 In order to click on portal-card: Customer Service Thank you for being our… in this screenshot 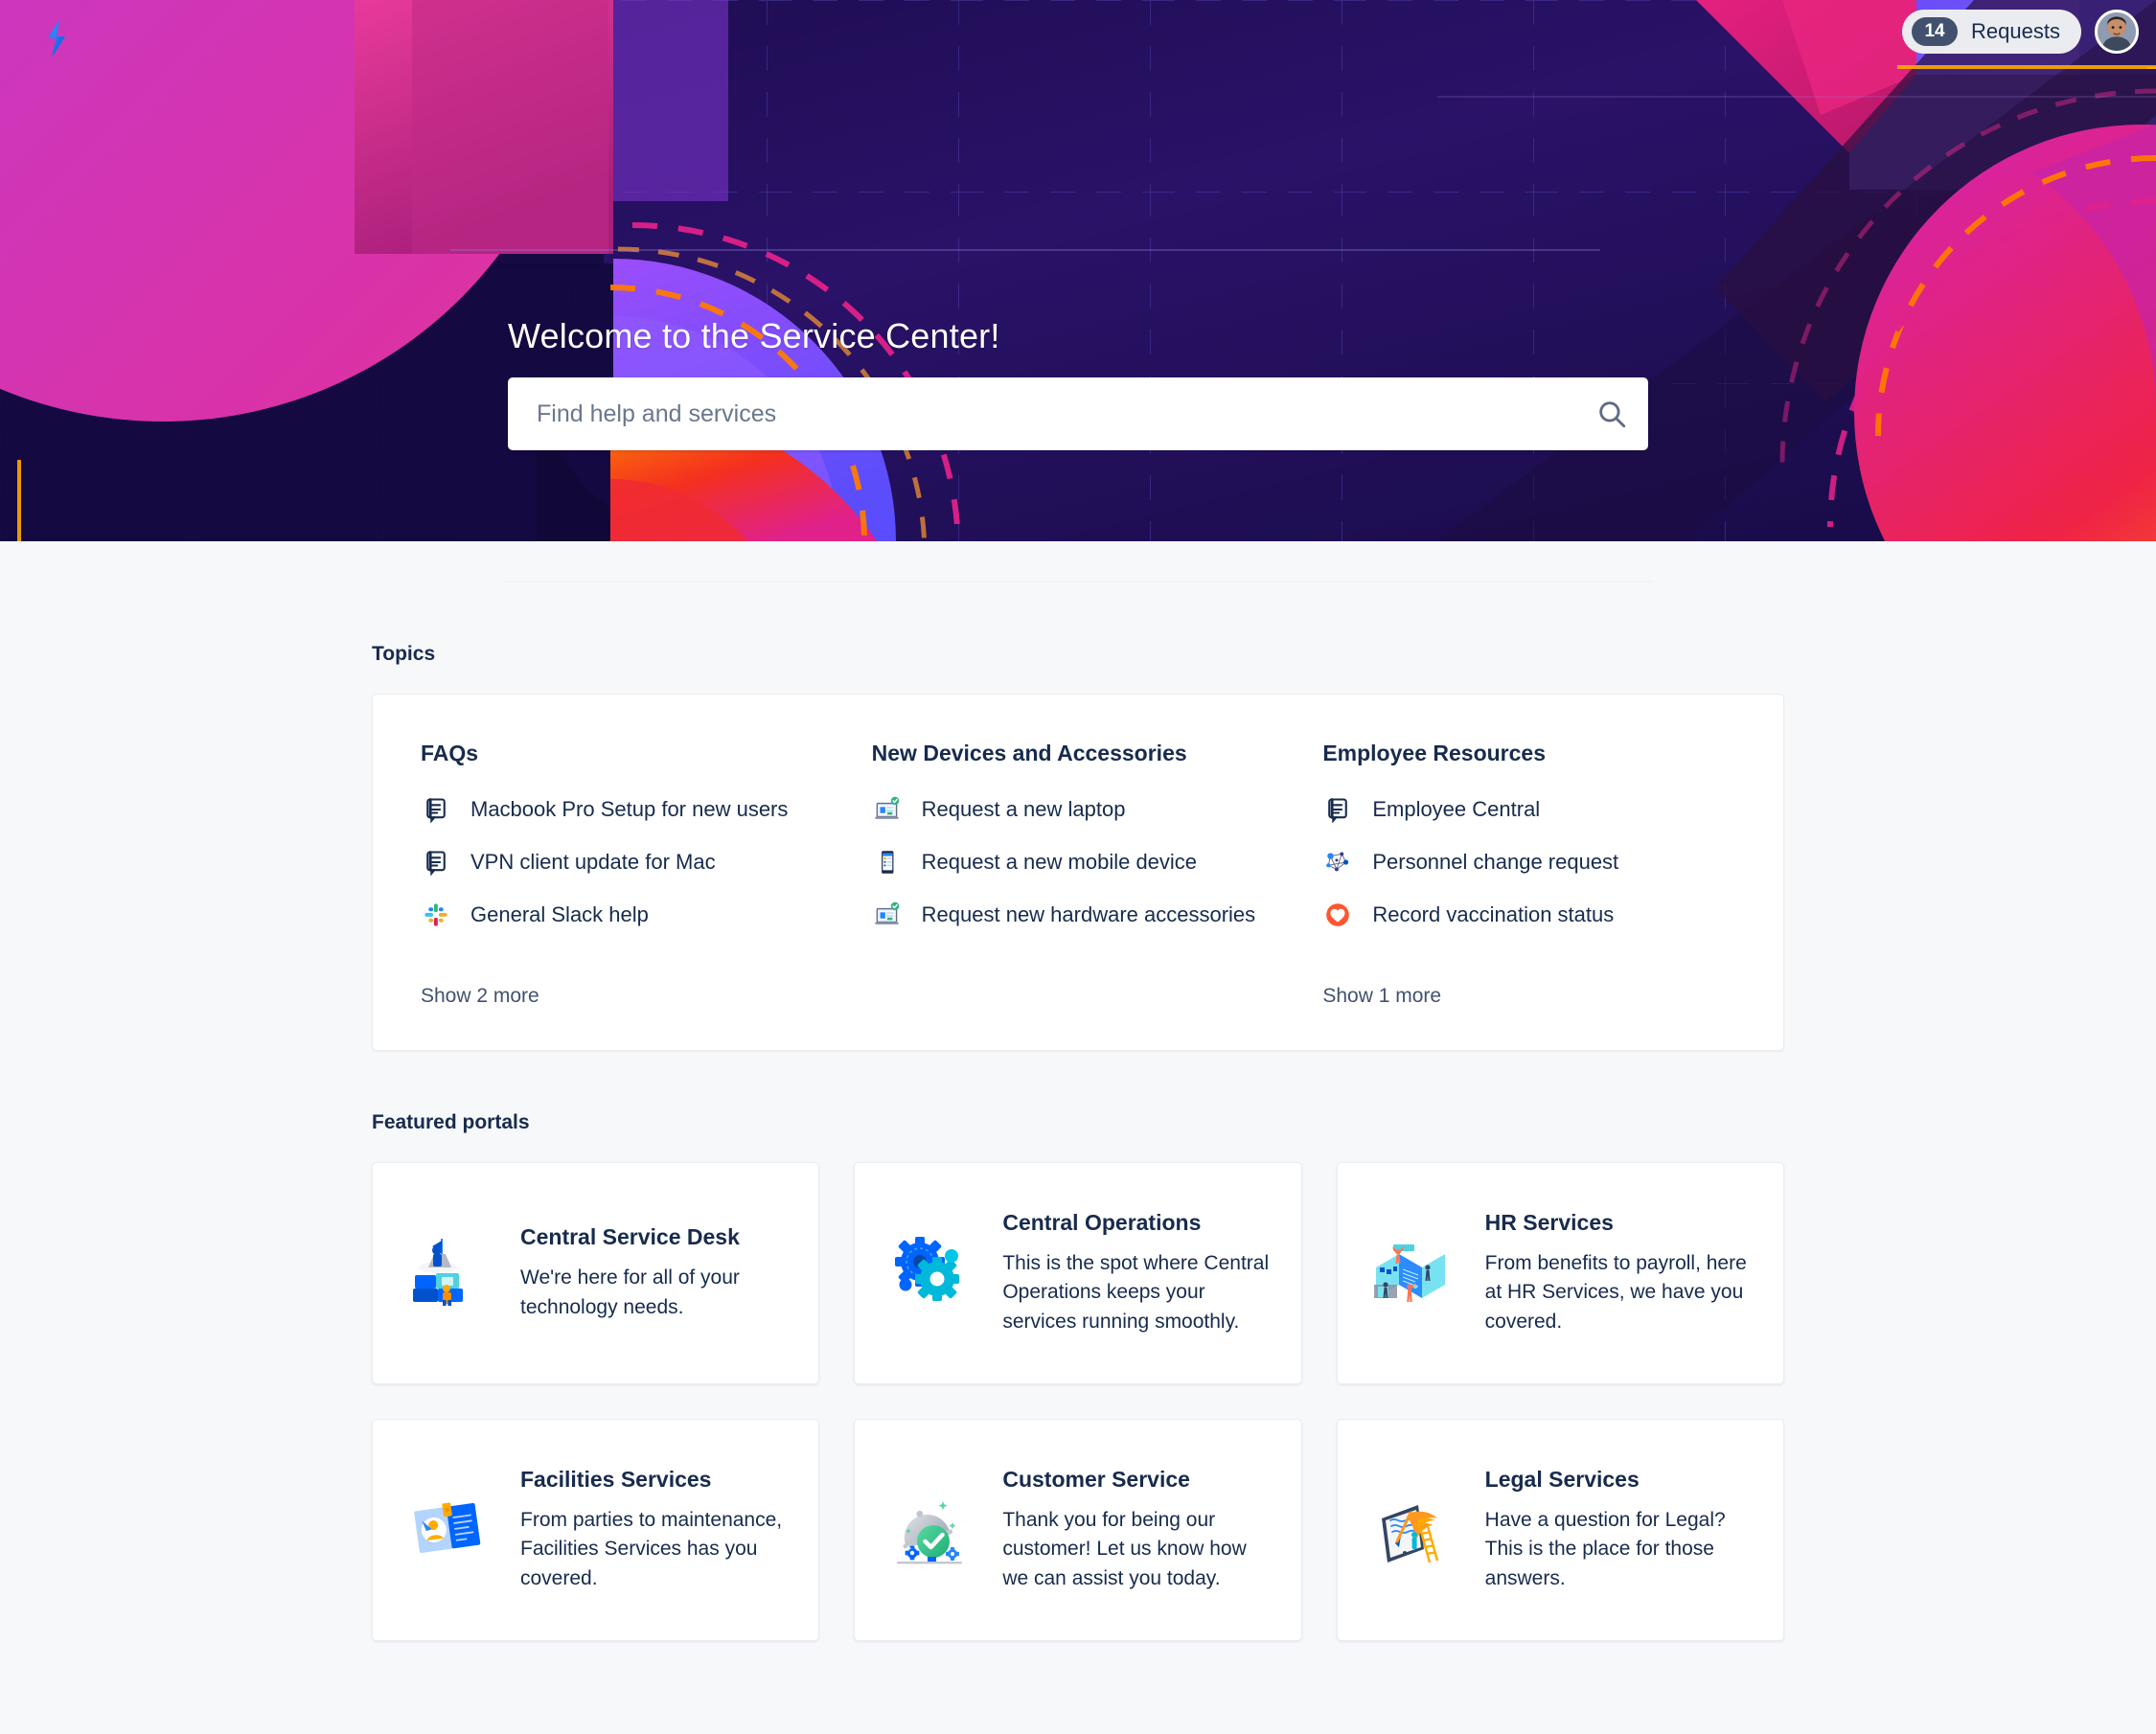, I will do `click(1078, 1530)`.